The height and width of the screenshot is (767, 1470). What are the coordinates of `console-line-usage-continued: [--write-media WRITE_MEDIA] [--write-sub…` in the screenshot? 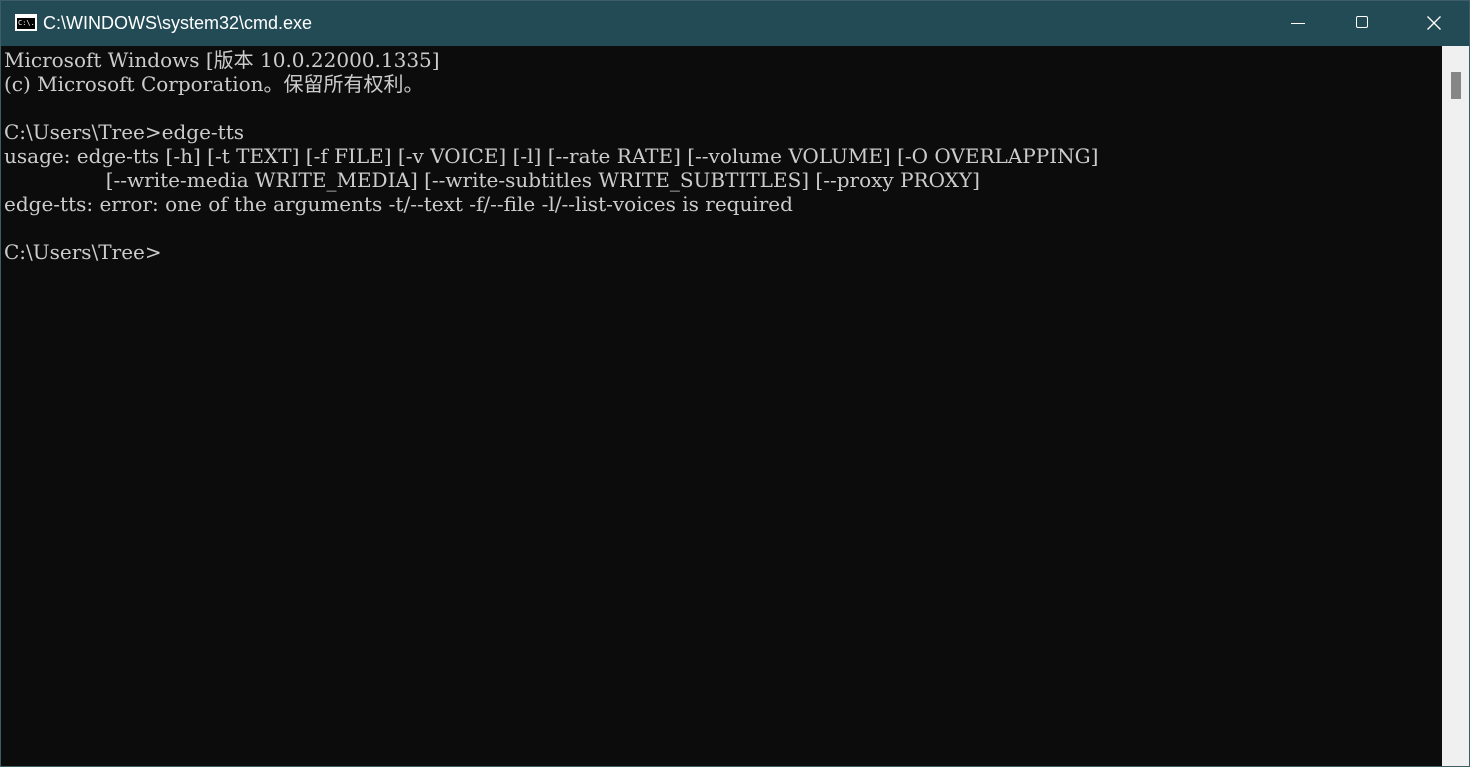 It's located at (492, 180).